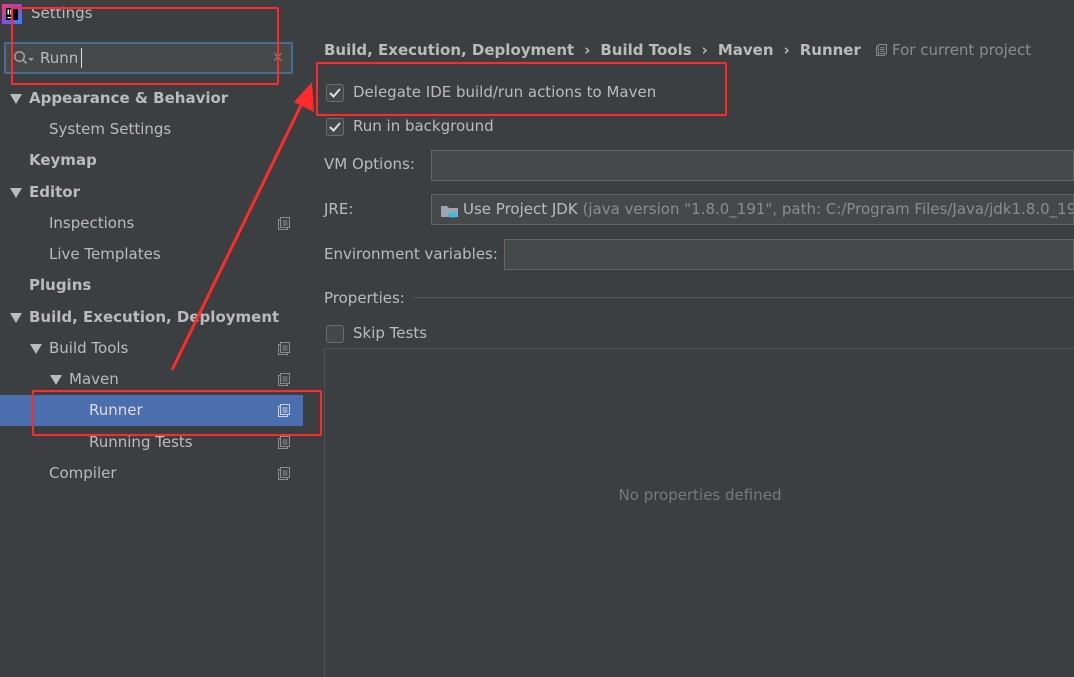 Image resolution: width=1074 pixels, height=677 pixels. I want to click on tree-item-appearance-behavior: Appearance & Behavior, so click(151, 98).